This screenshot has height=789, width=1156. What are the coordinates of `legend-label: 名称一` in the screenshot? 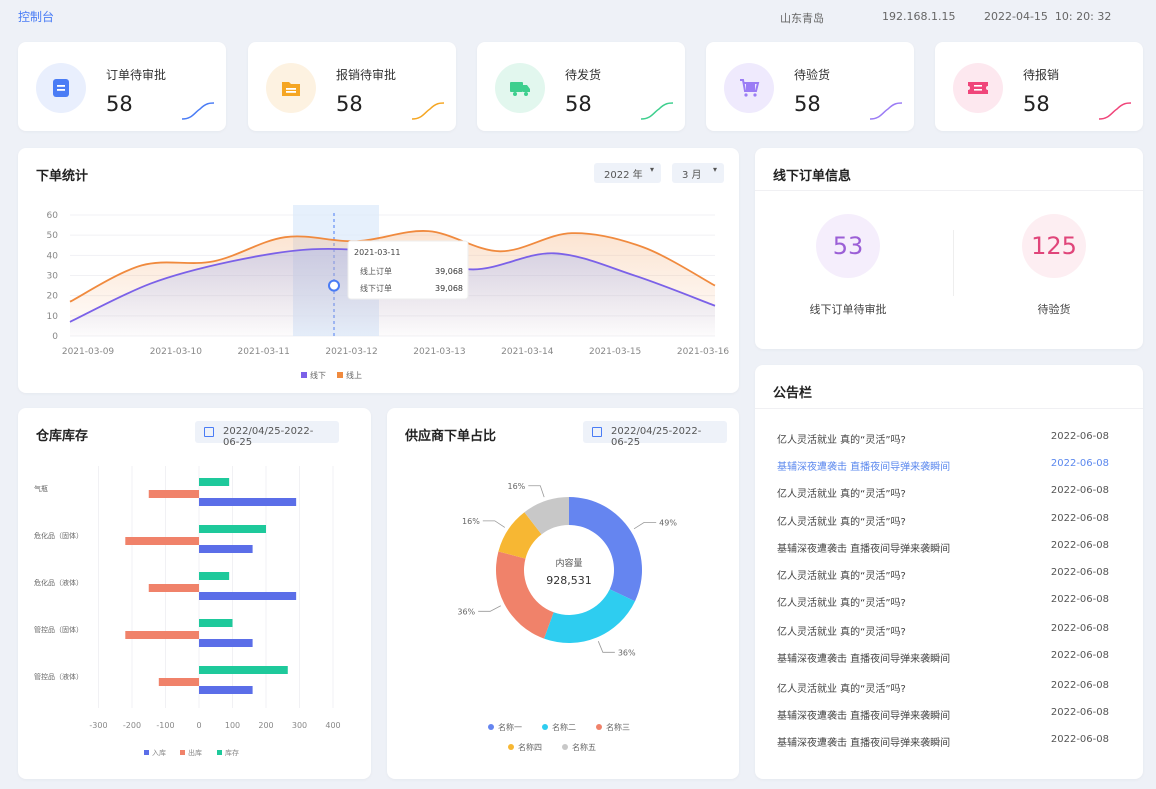 It's located at (510, 727).